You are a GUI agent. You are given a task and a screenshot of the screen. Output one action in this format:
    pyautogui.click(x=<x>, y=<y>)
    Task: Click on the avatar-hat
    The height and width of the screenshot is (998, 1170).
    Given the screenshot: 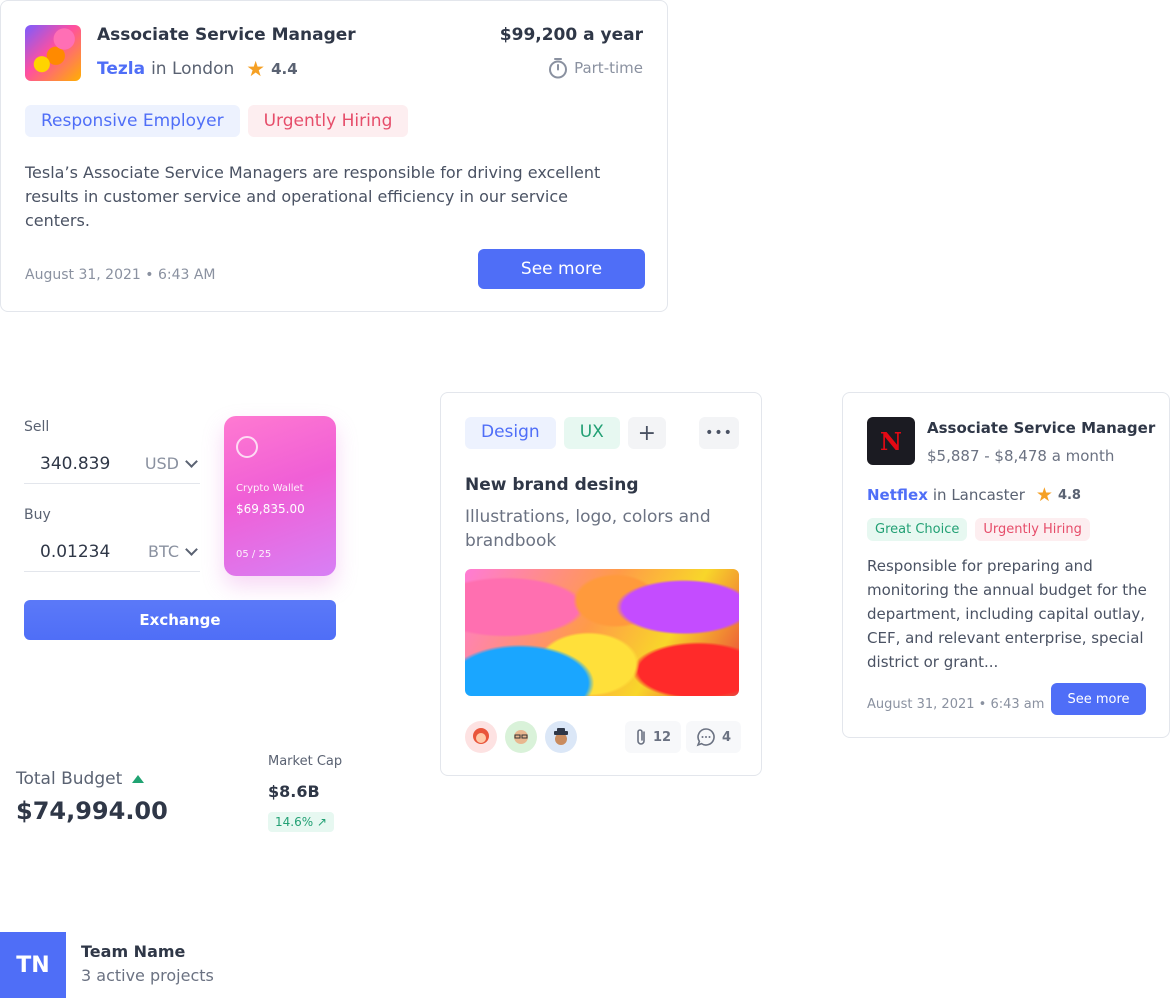 What is the action you would take?
    pyautogui.click(x=561, y=737)
    